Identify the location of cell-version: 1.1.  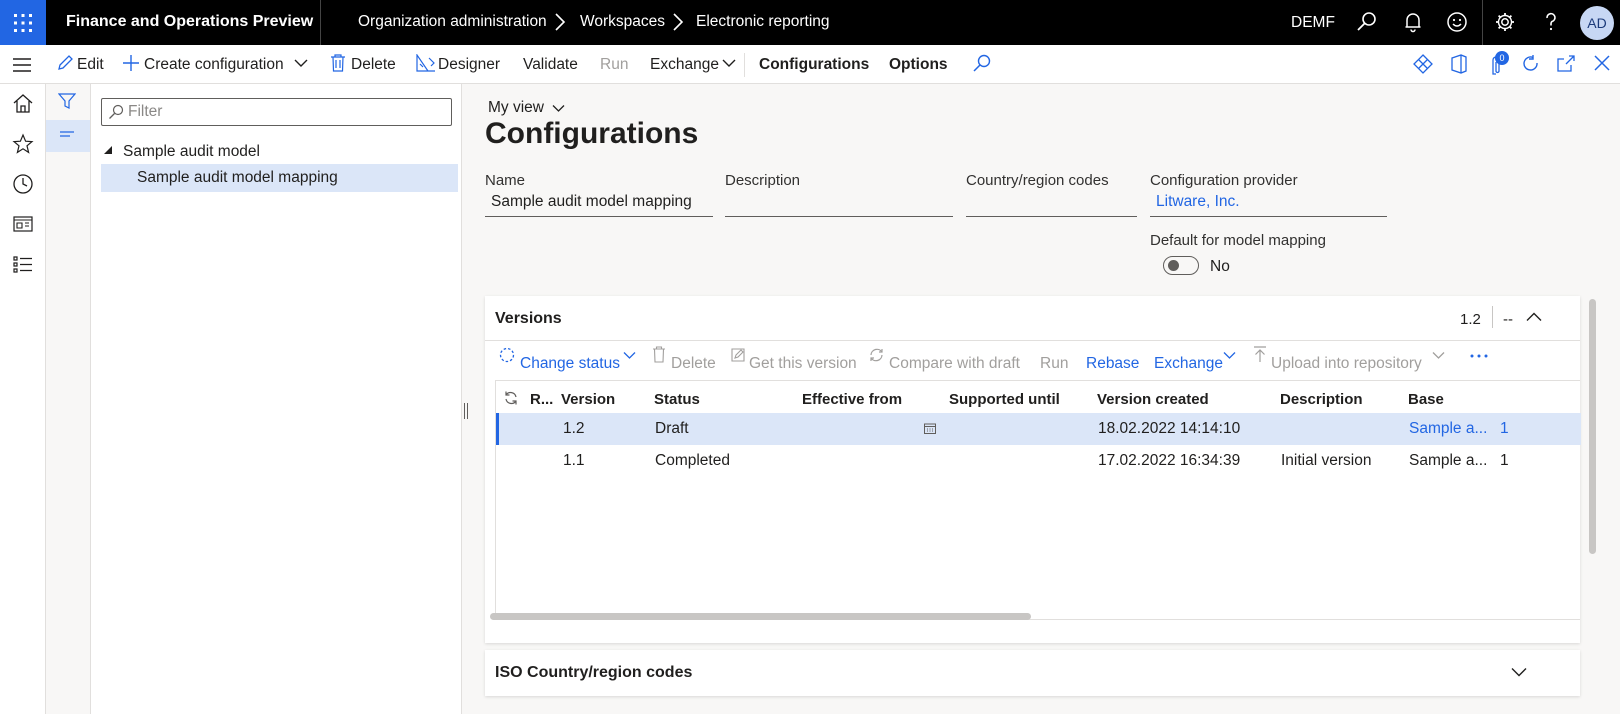
(574, 460).